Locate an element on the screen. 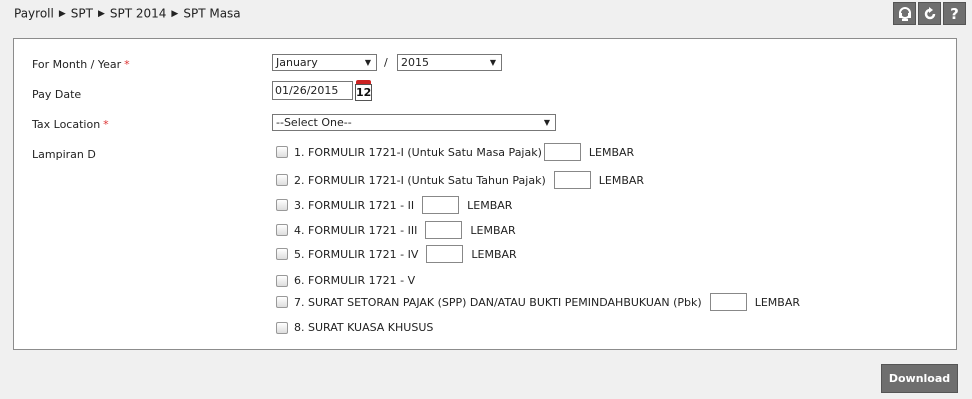 The image size is (972, 399). item-5-unit: LEMBAR is located at coordinates (494, 254).